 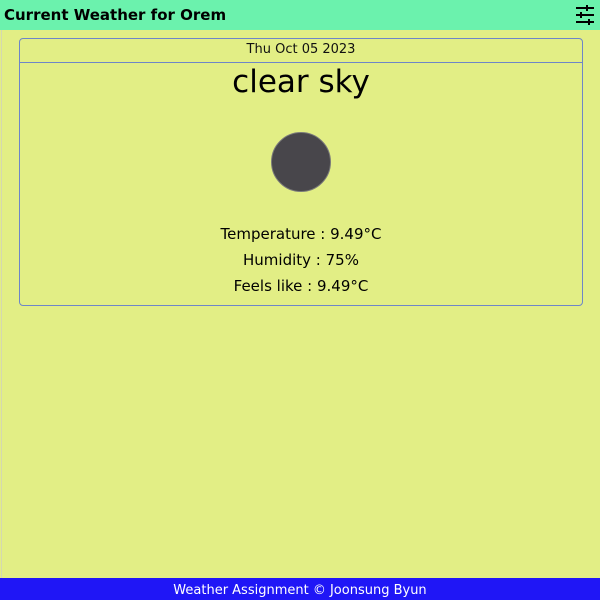 What do you see at coordinates (301, 286) in the screenshot?
I see `feels-like-text: Feels like : 9.49°C` at bounding box center [301, 286].